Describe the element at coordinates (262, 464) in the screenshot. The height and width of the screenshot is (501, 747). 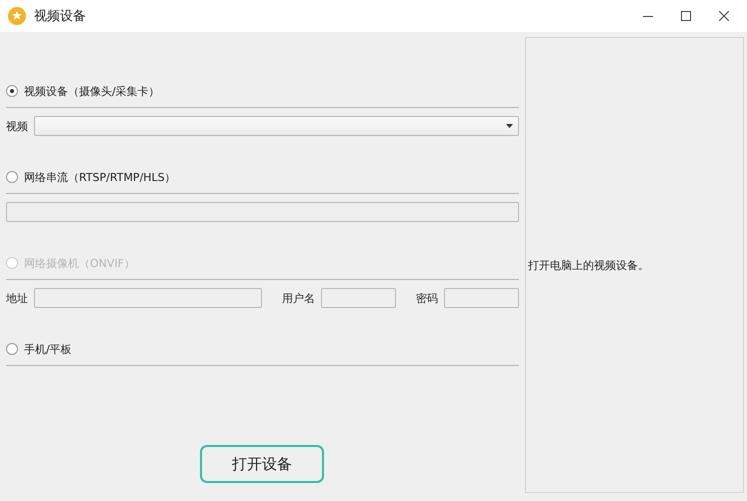
I see `open-device-button: 打开设备` at that location.